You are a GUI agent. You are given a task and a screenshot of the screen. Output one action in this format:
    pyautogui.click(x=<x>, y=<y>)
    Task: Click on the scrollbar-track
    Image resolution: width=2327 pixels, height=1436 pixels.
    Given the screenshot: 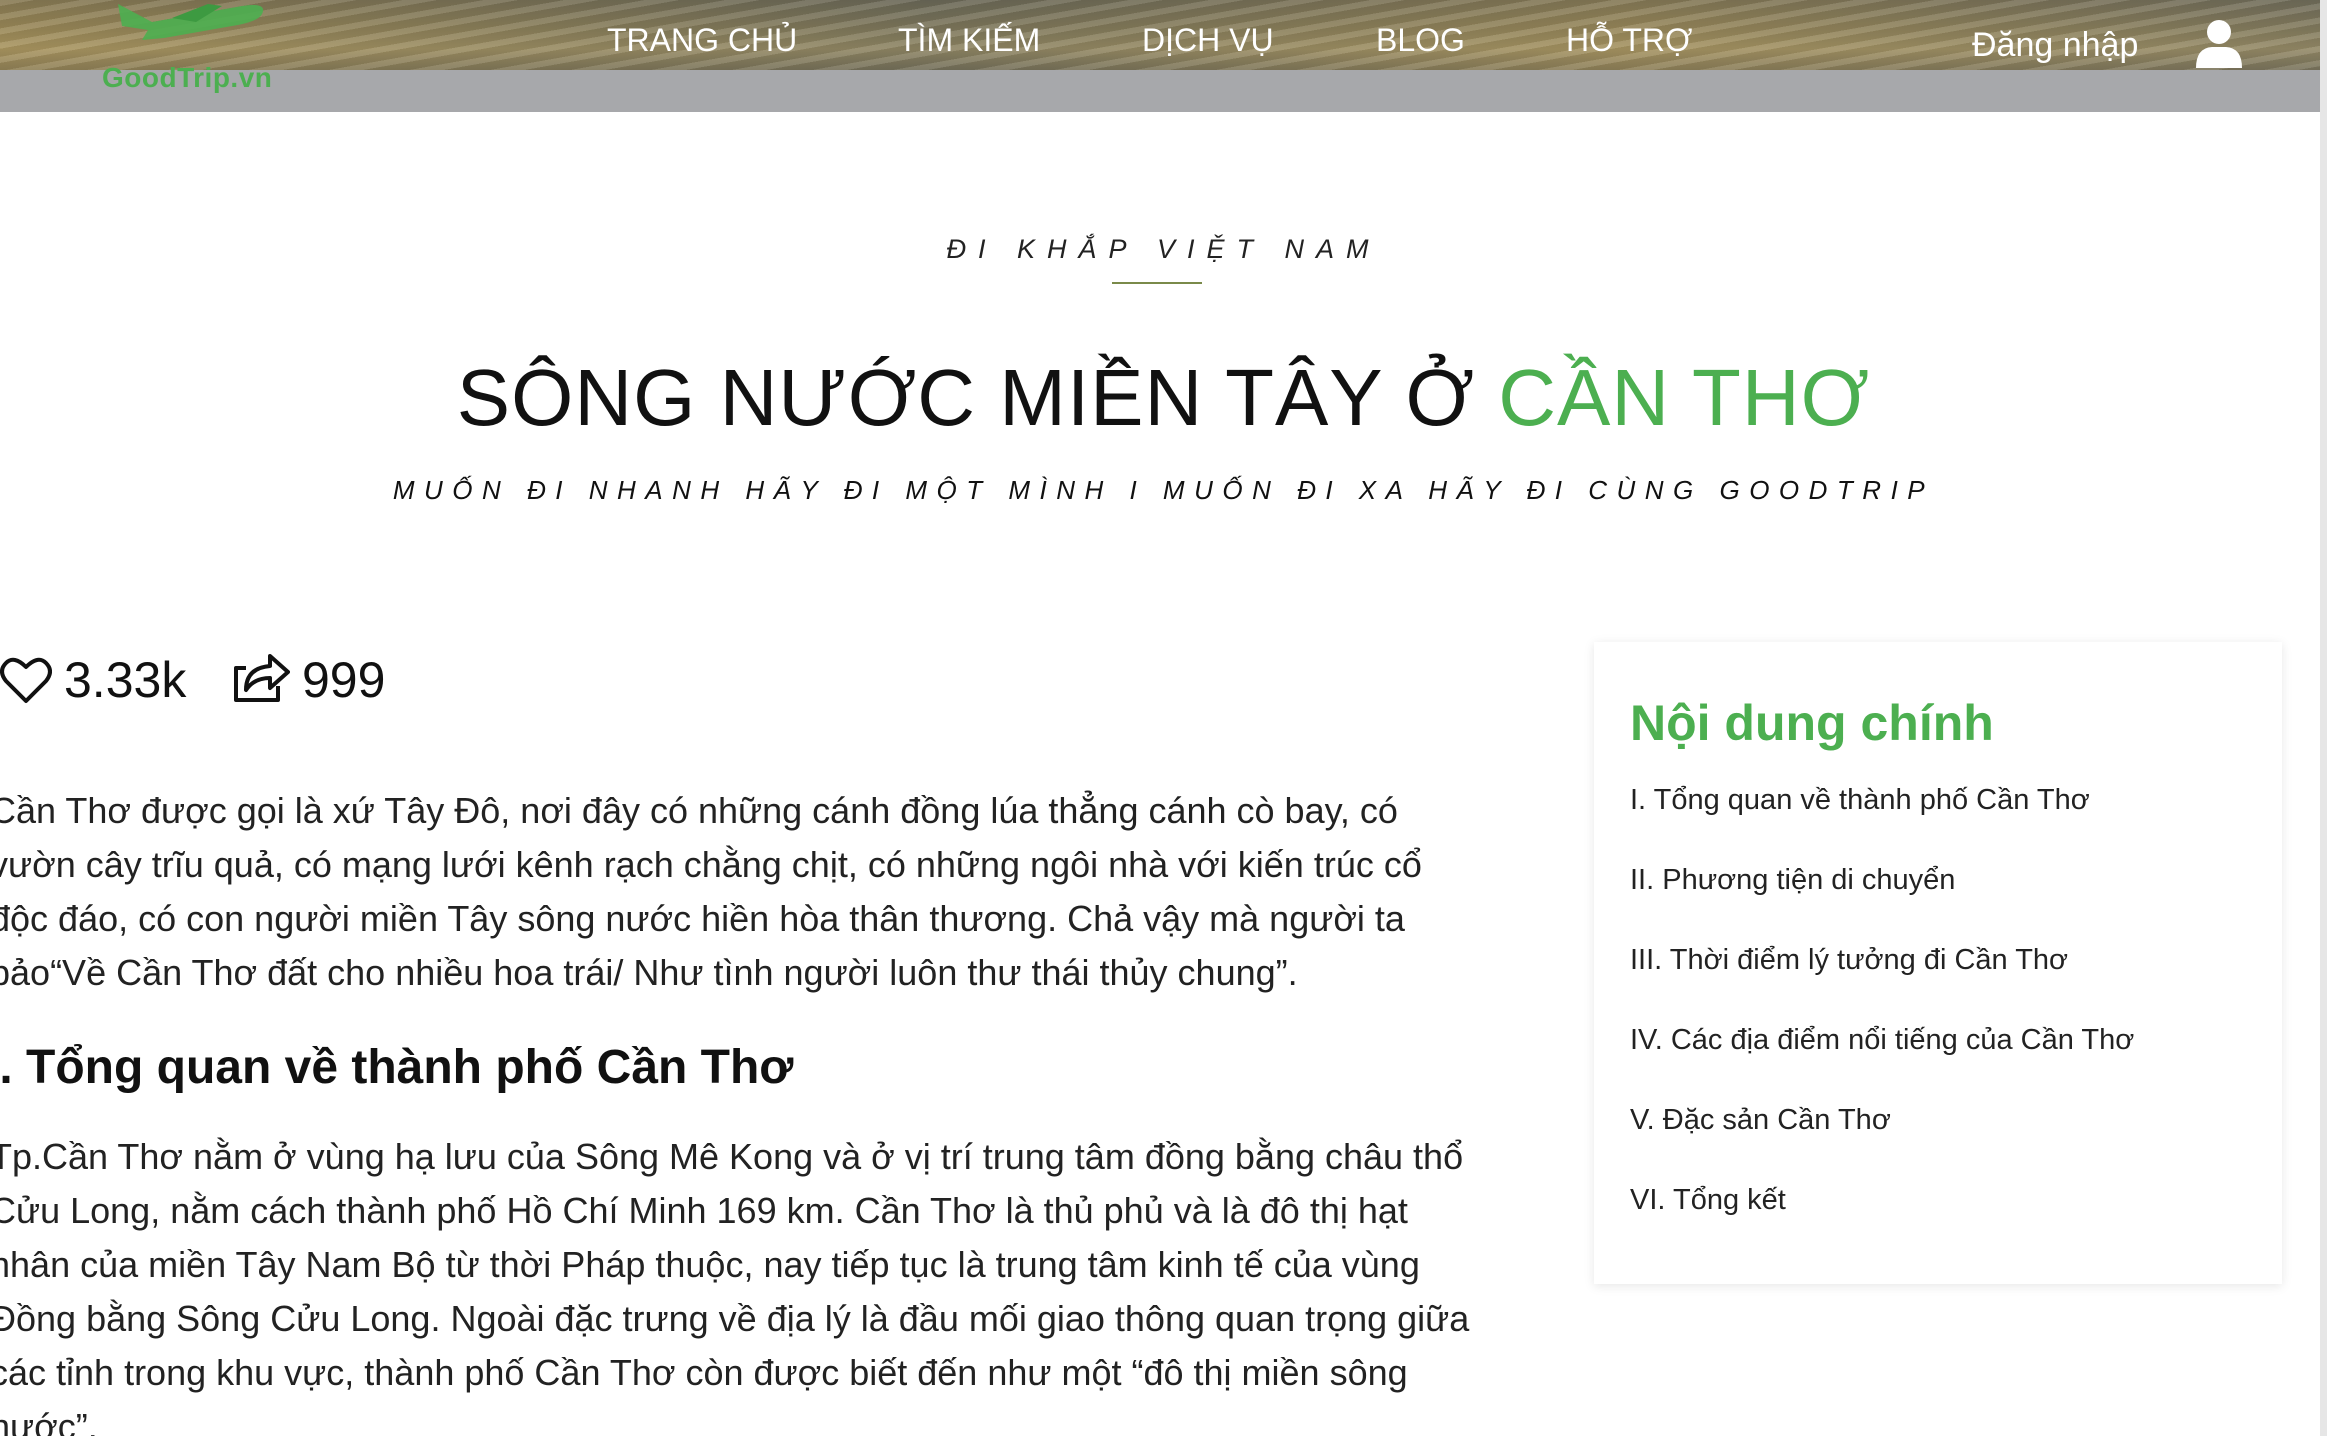 What is the action you would take?
    pyautogui.click(x=2323, y=718)
    